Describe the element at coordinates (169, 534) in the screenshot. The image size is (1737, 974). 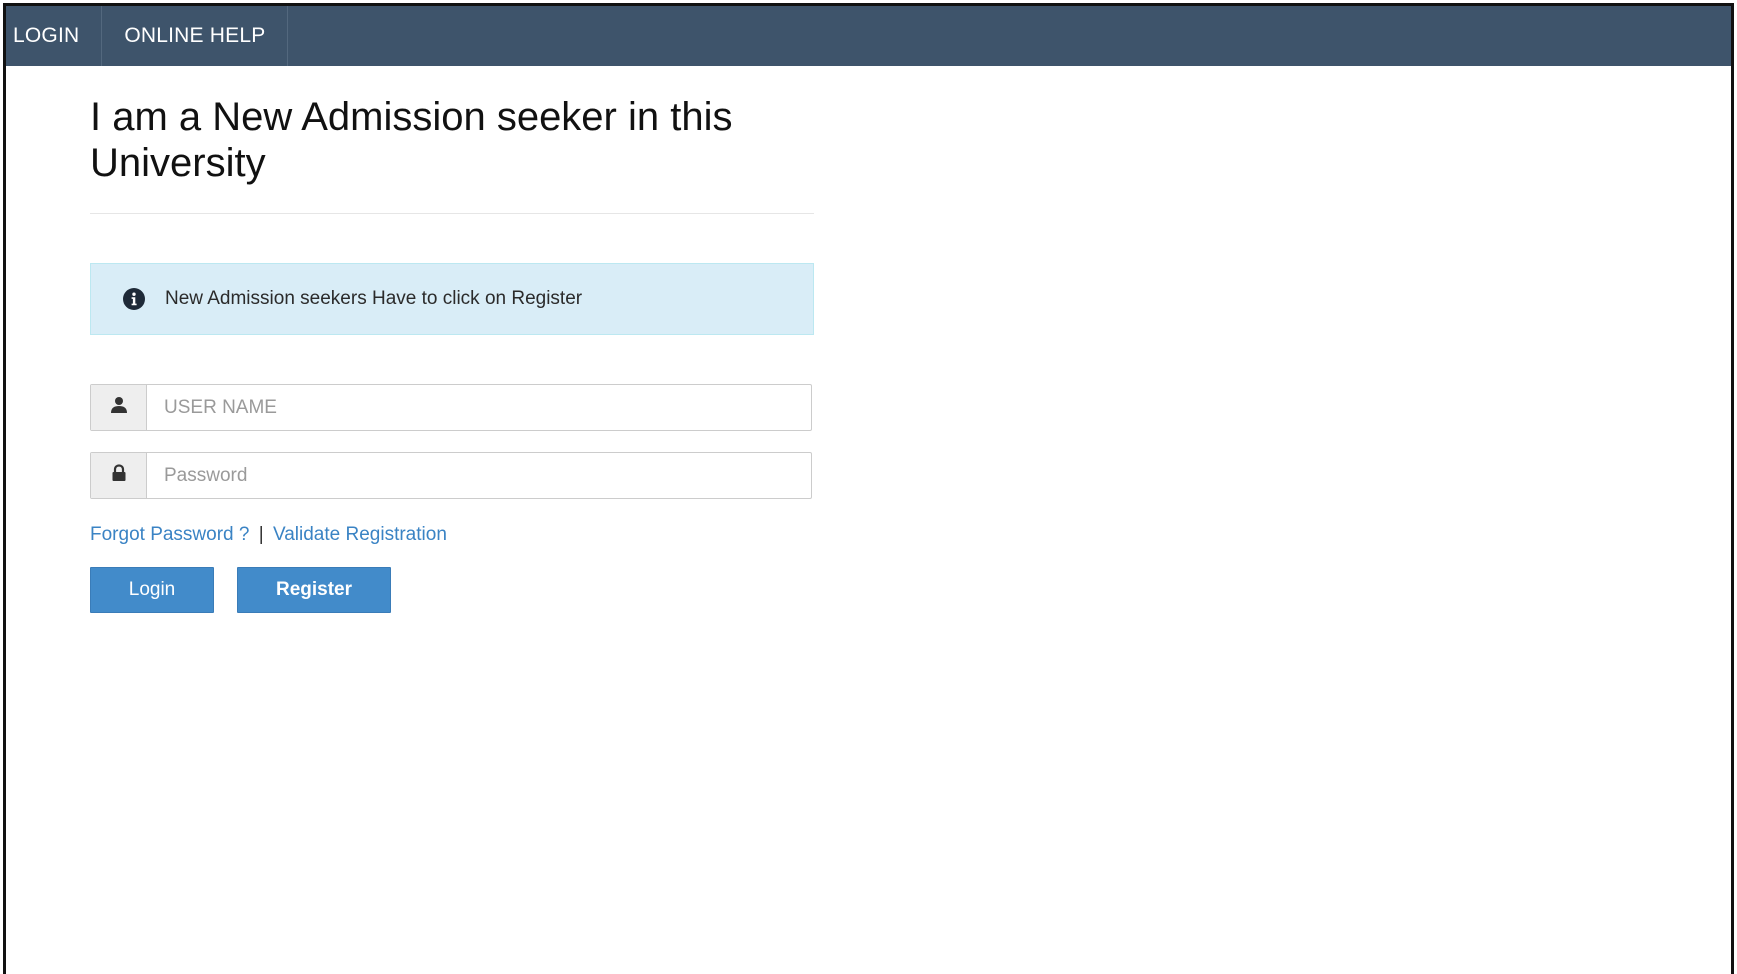
I see `forgot-password-link: Forgot Password ?` at that location.